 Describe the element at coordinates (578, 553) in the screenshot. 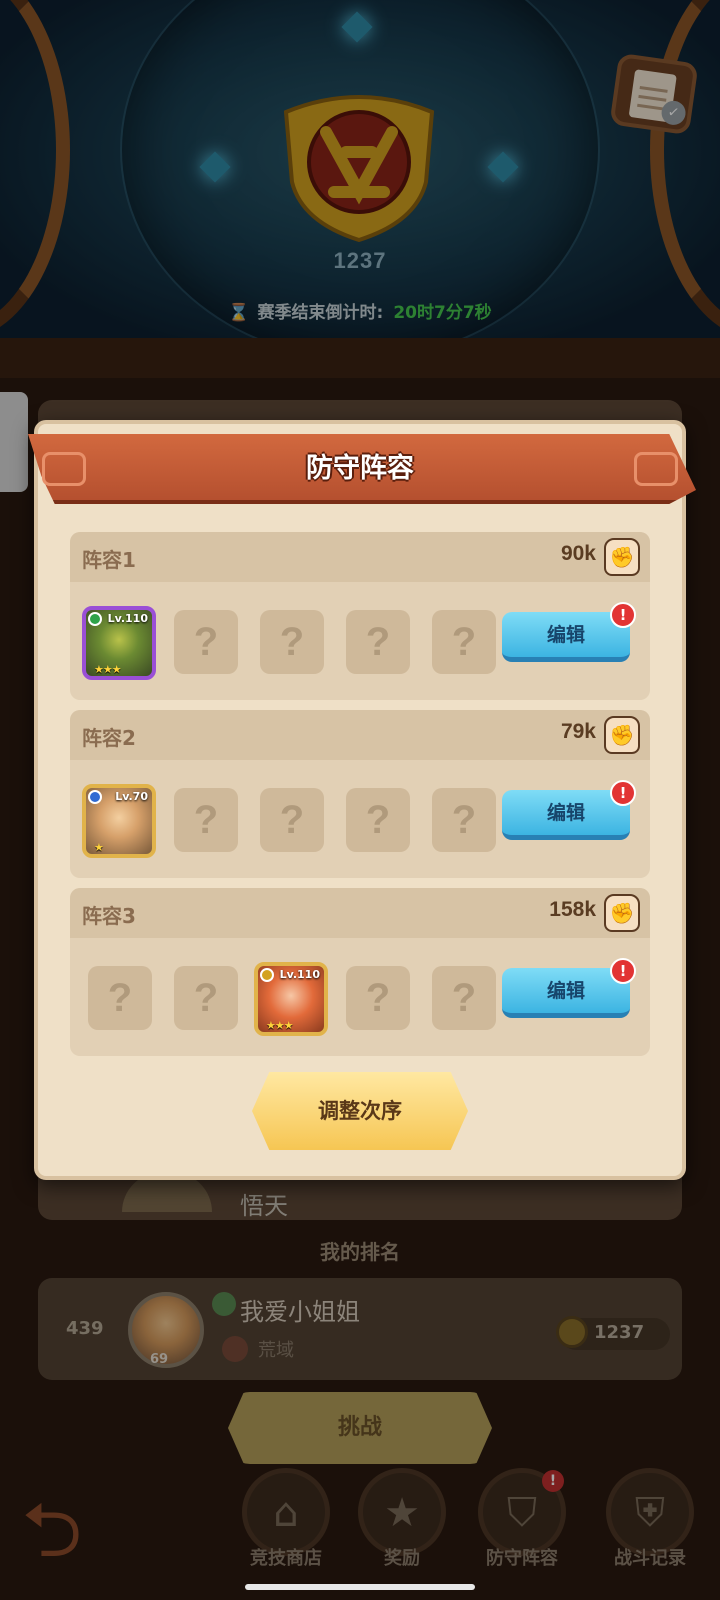

I see `team-power: 90k` at that location.